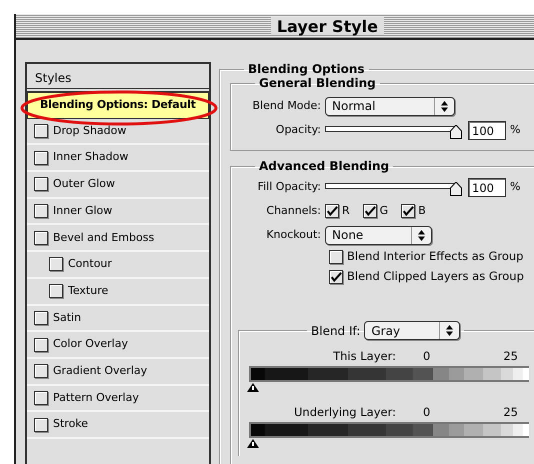 This screenshot has height=464, width=534. I want to click on style-list-item: Inner Glow, so click(82, 211).